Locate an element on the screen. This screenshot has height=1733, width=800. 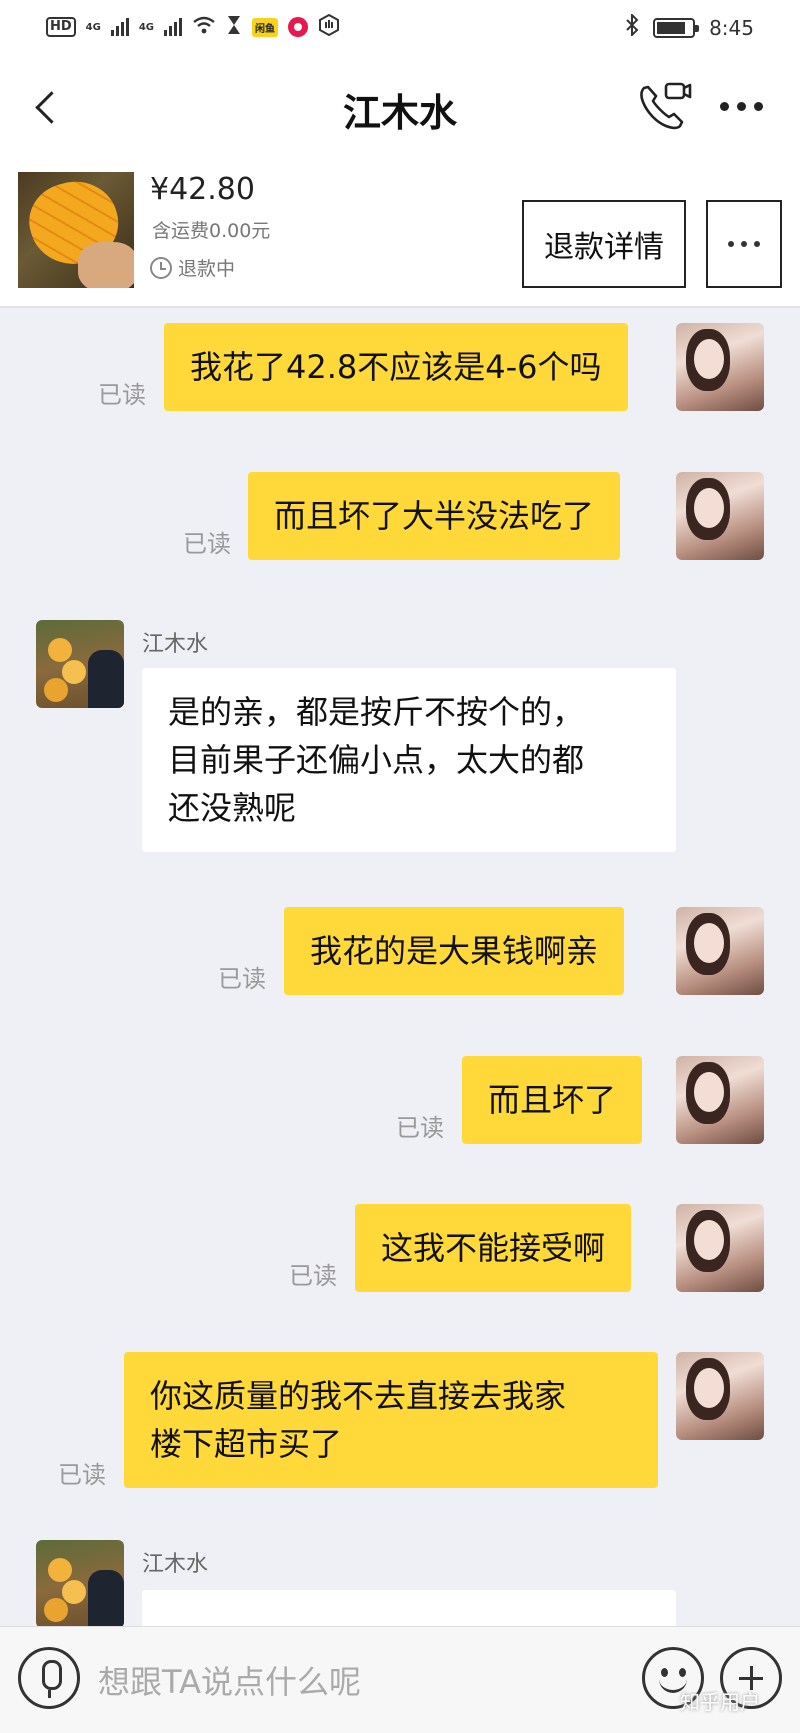
battery-icon is located at coordinates (676, 27).